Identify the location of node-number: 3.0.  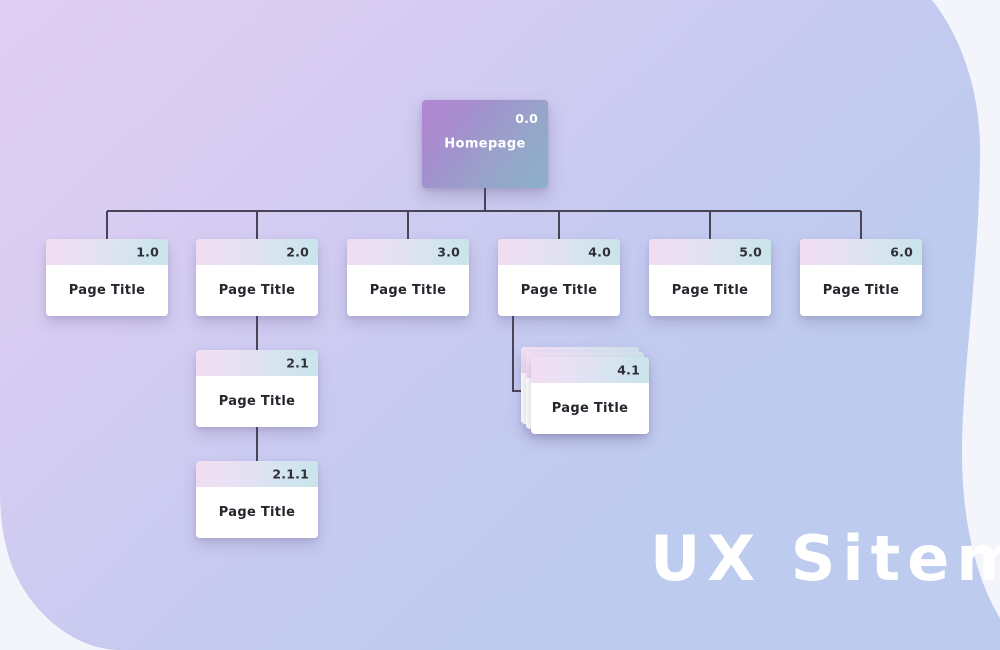
(448, 252).